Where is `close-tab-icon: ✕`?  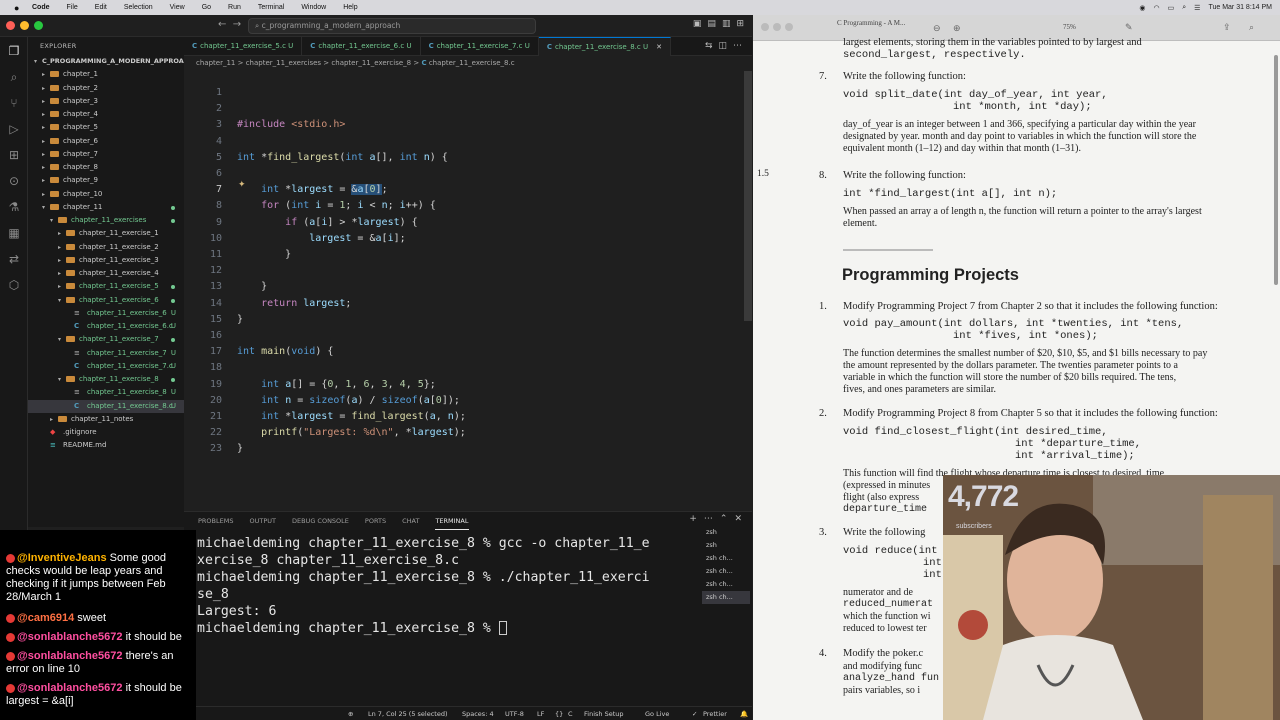 close-tab-icon: ✕ is located at coordinates (659, 47).